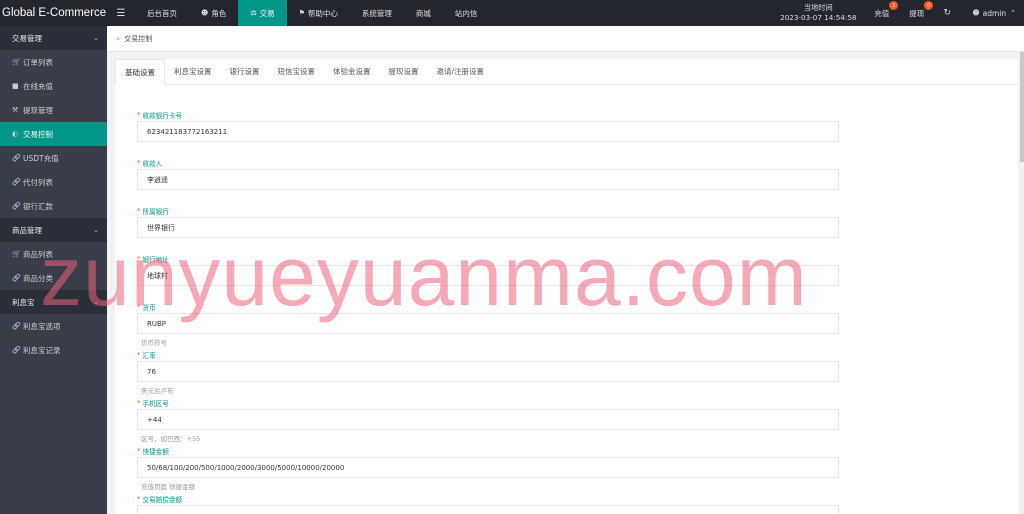 This screenshot has height=514, width=1024. I want to click on field-bank-address: * 银行地址 地球村, so click(488, 277).